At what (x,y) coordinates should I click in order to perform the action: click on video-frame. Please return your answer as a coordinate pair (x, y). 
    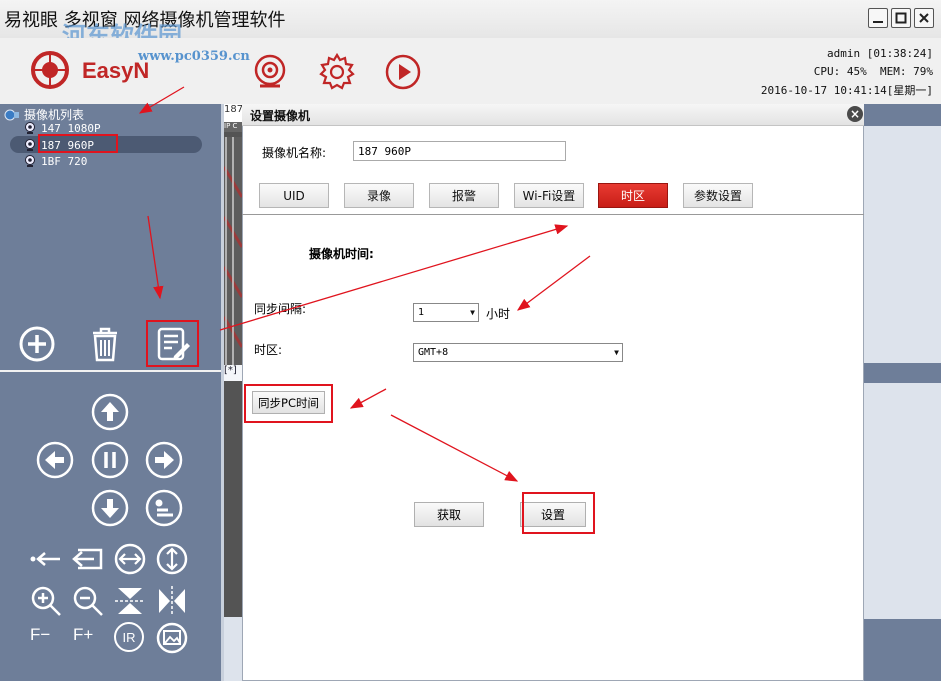
    Looking at the image, I should click on (233, 257).